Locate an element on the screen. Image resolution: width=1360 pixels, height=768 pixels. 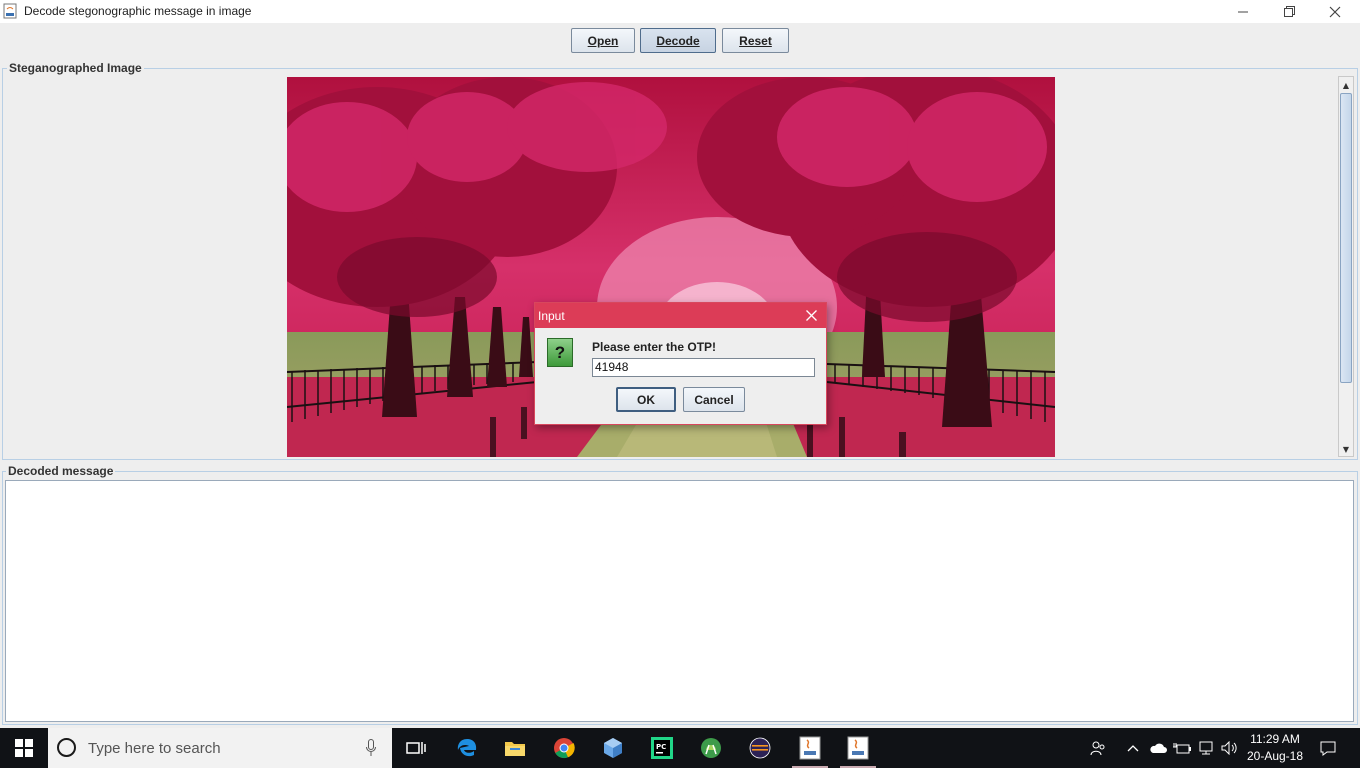
decode-button: Decode is located at coordinates (678, 40).